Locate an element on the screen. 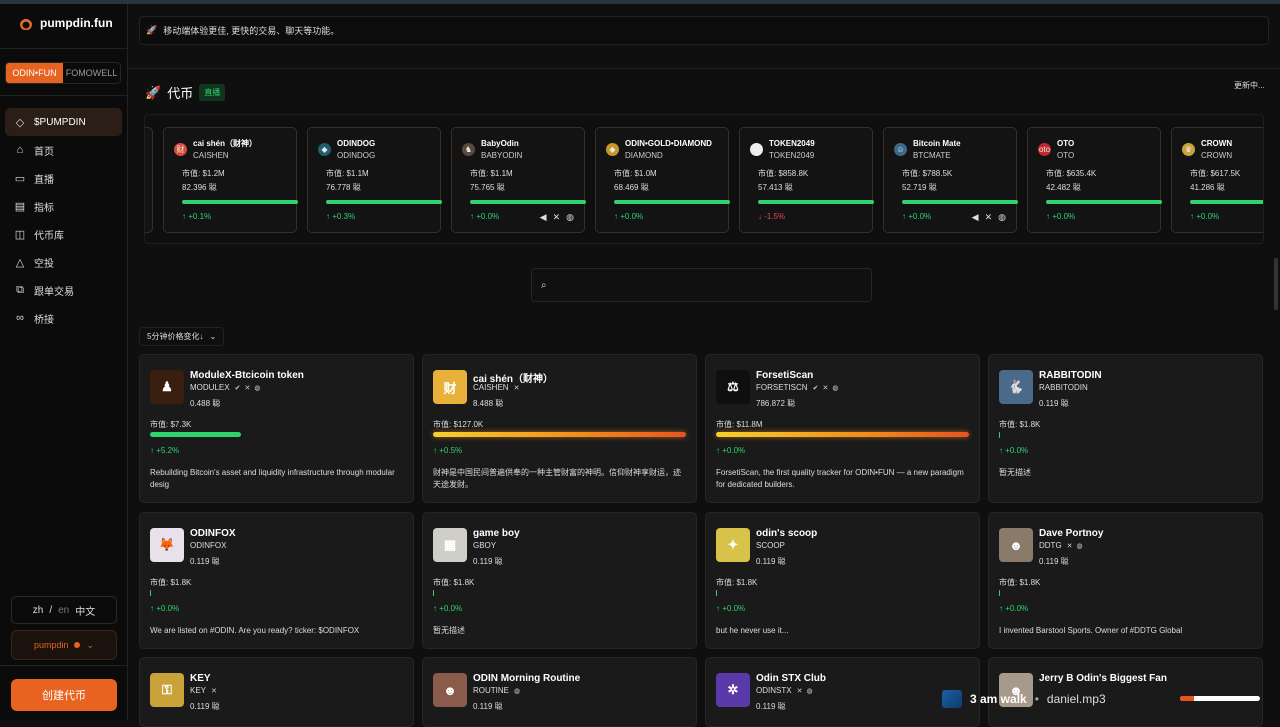 The width and height of the screenshot is (1280, 727). ticker-card: ◆ ODINDOG ODINDOG 市值: $1.1M 76.778 聪 ↑ +0.3% is located at coordinates (374, 180).